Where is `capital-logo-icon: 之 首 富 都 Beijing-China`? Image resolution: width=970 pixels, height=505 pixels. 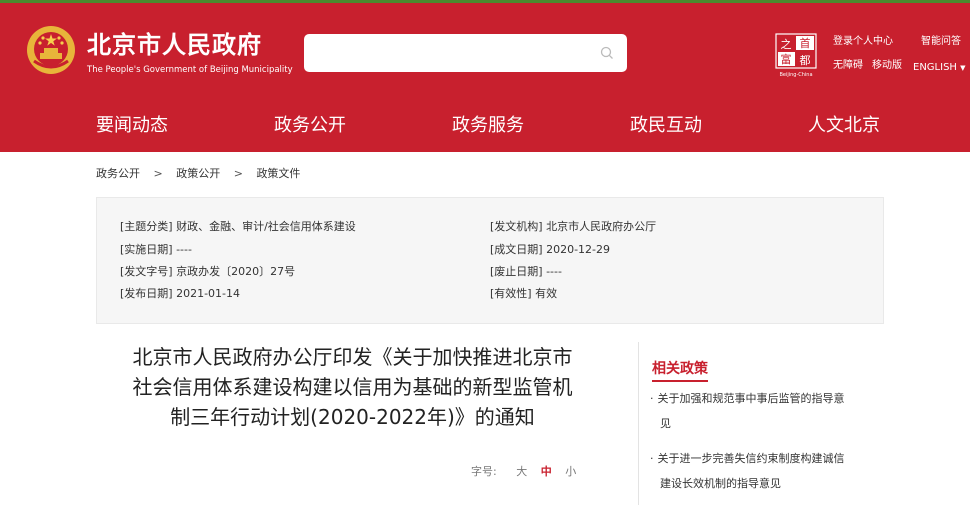 capital-logo-icon: 之 首 富 都 Beijing-China is located at coordinates (796, 55).